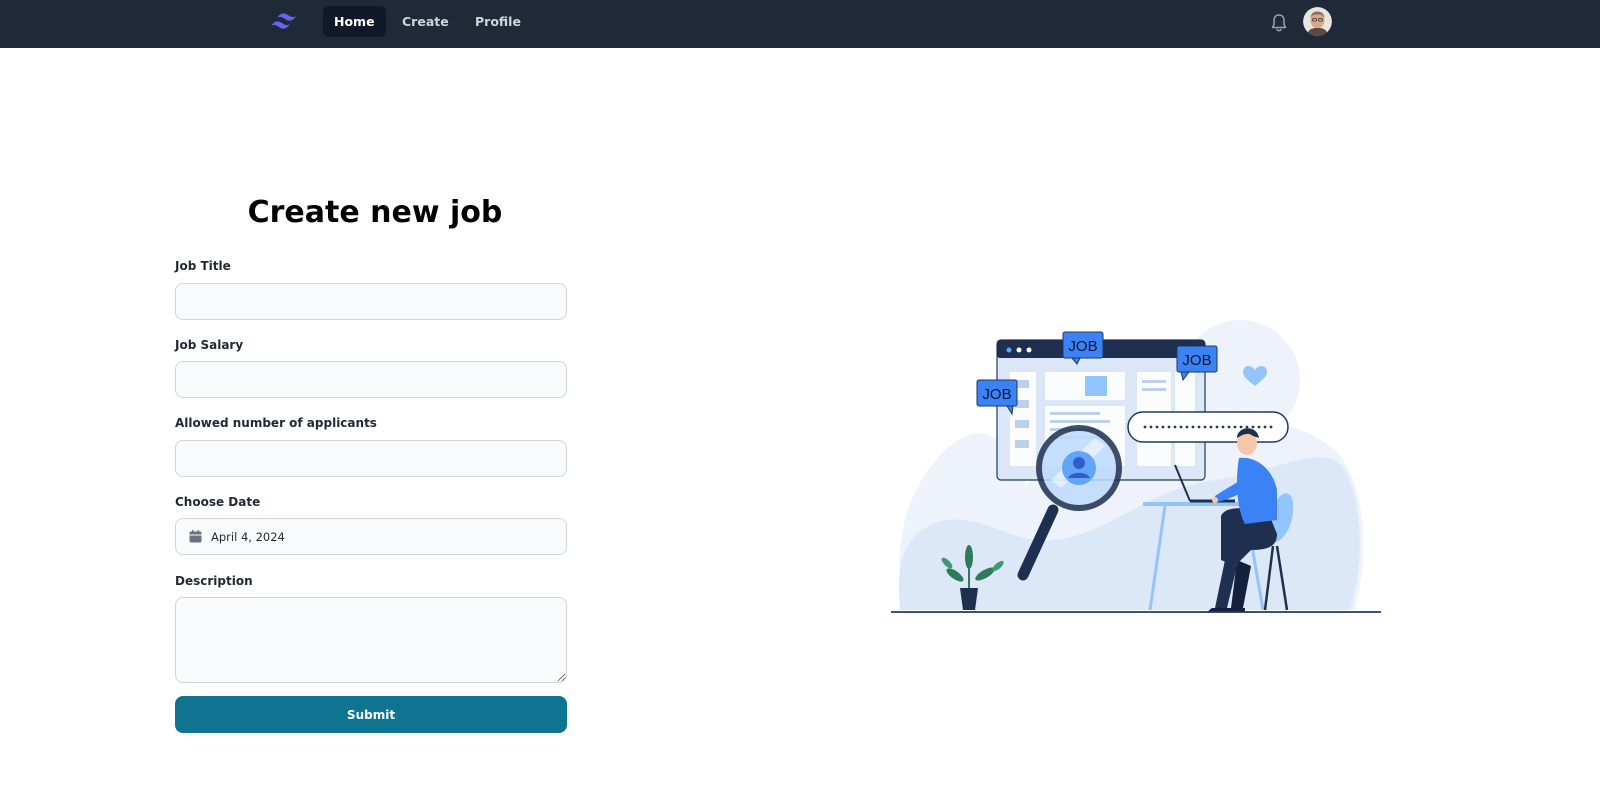 Image resolution: width=1600 pixels, height=789 pixels. What do you see at coordinates (498, 21) in the screenshot?
I see `nav-profile: Profile` at bounding box center [498, 21].